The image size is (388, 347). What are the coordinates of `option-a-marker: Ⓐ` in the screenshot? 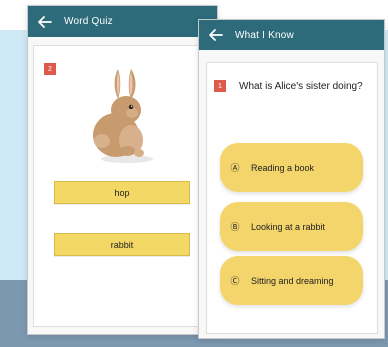 It's located at (235, 168).